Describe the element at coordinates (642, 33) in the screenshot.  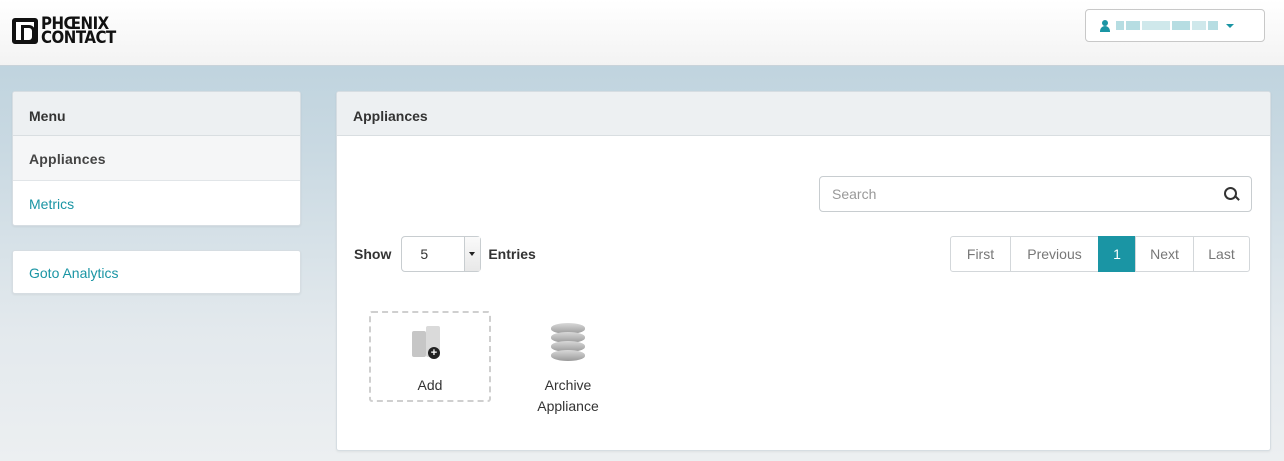
I see `top-bar: PHŒNIX CONTACT` at that location.